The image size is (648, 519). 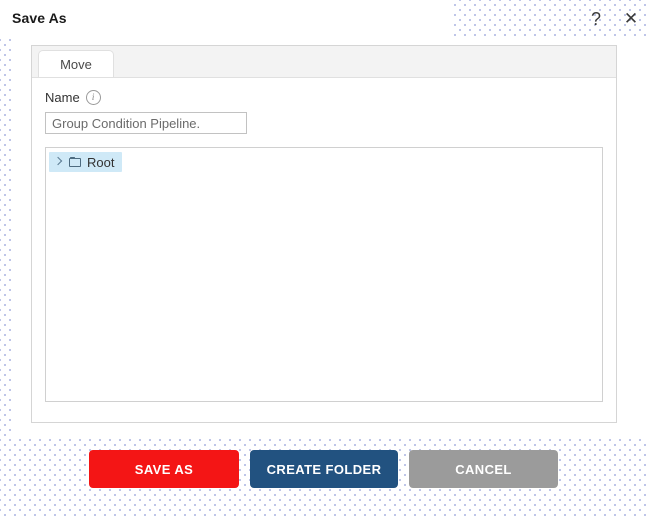 What do you see at coordinates (324, 97) in the screenshot?
I see `name-field-label-row: Name i` at bounding box center [324, 97].